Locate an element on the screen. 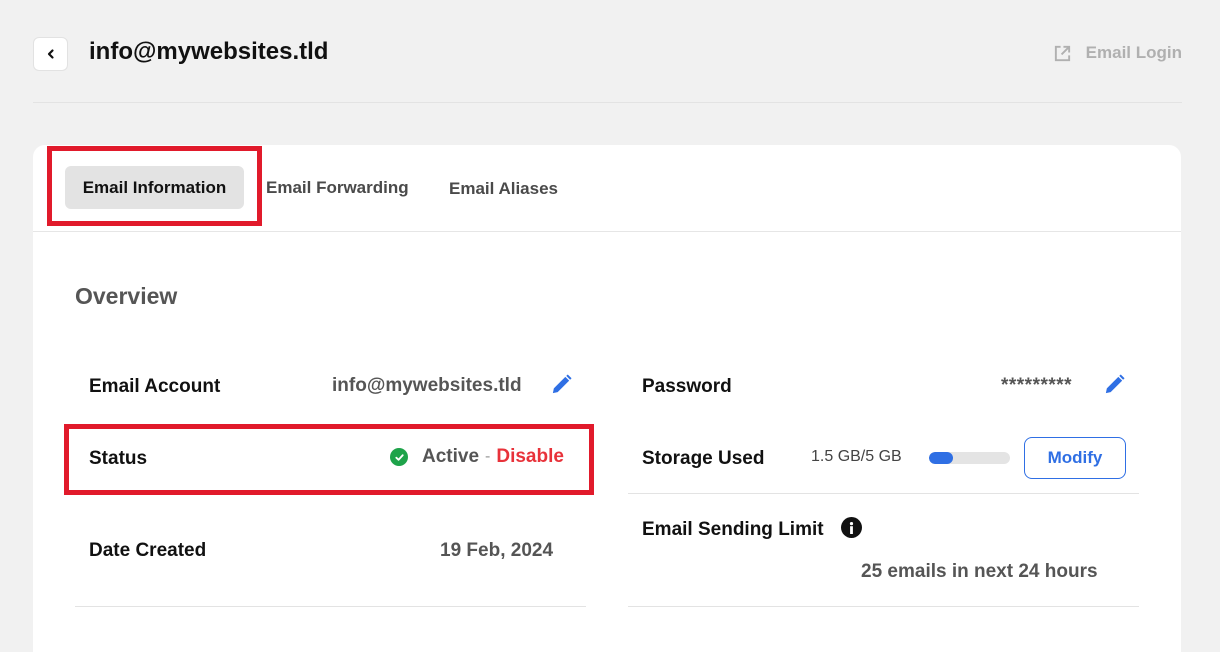  tabs-divider is located at coordinates (607, 231).